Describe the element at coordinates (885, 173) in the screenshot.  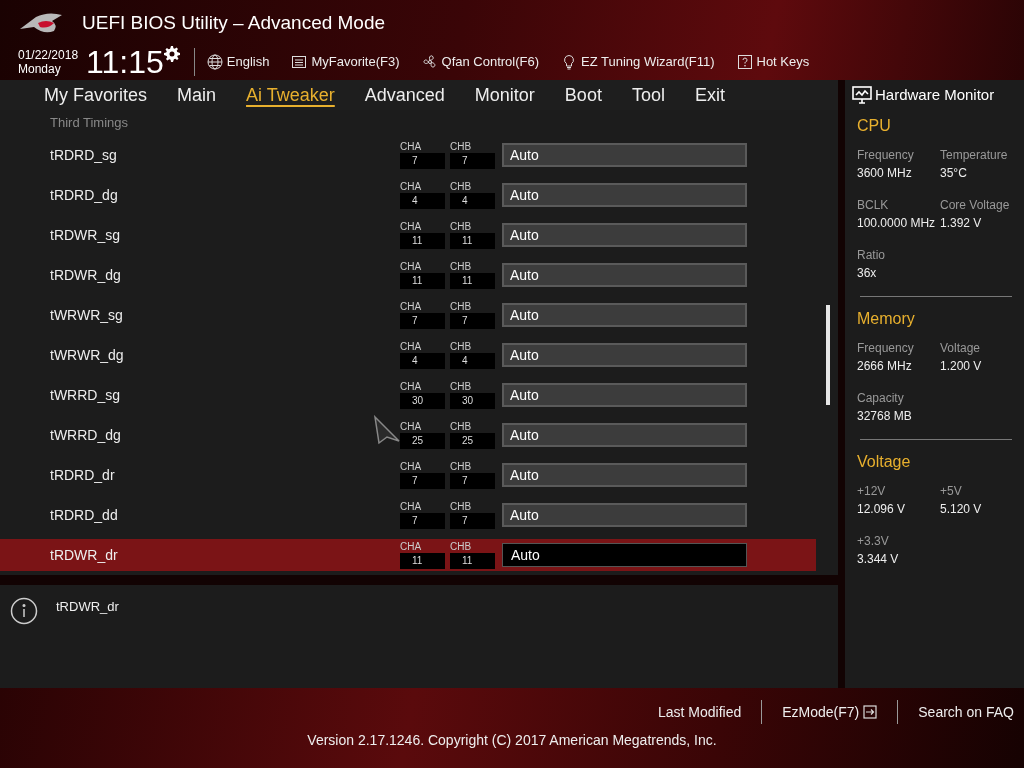
I see `stat-value: 3600 MHz` at that location.